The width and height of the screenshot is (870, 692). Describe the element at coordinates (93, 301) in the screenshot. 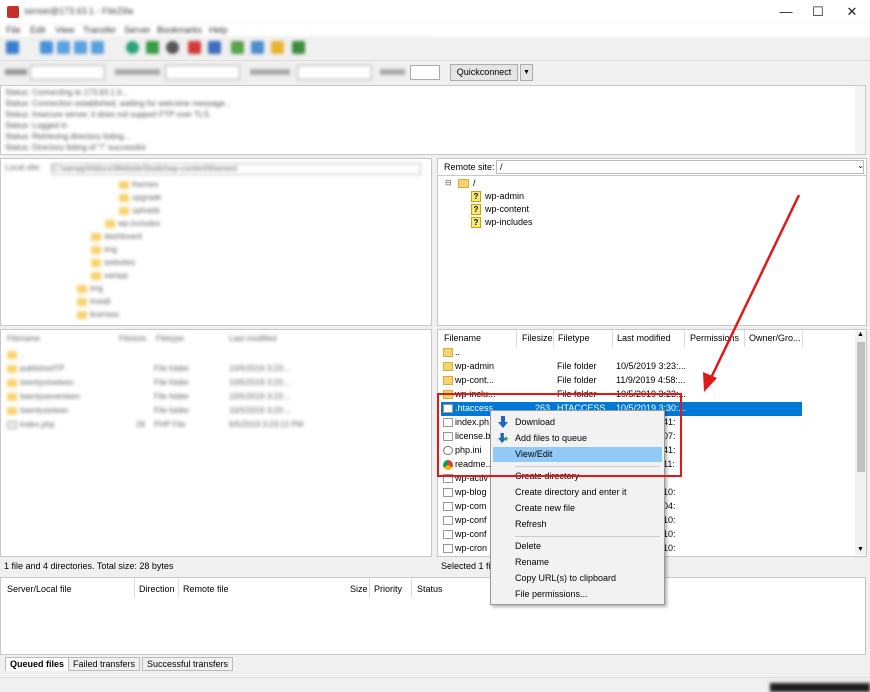

I see `local-tree-item: install` at that location.